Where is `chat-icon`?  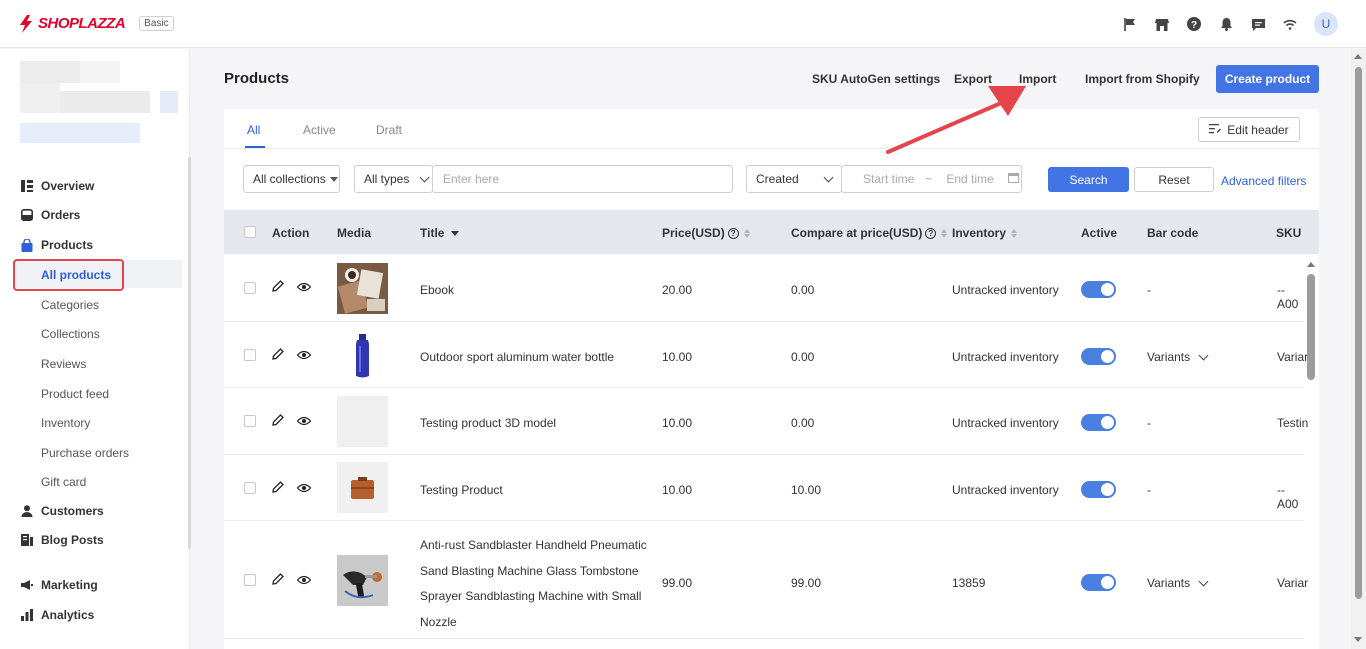 chat-icon is located at coordinates (1258, 24).